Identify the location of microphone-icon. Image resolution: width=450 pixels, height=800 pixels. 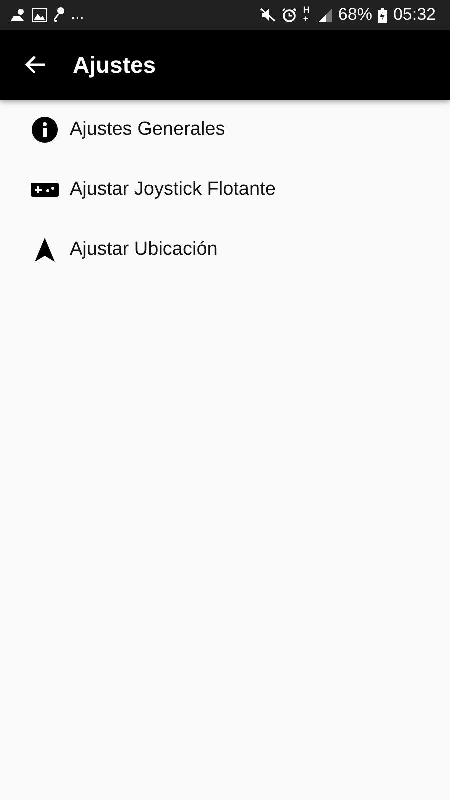
(59, 15).